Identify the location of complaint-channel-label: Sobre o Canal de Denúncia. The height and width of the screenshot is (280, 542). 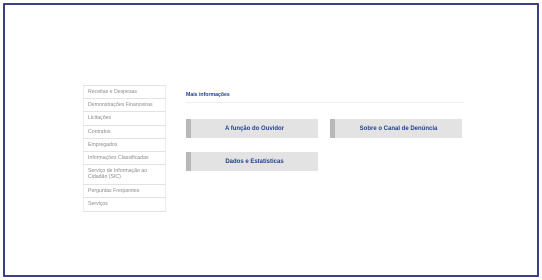
(398, 128).